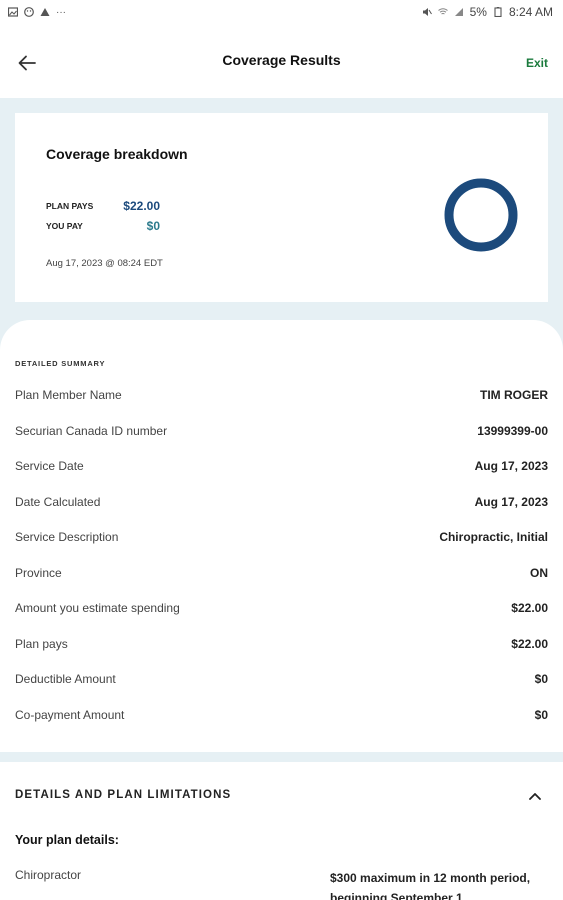  I want to click on summary-row-label: Deductible Amount, so click(65, 679).